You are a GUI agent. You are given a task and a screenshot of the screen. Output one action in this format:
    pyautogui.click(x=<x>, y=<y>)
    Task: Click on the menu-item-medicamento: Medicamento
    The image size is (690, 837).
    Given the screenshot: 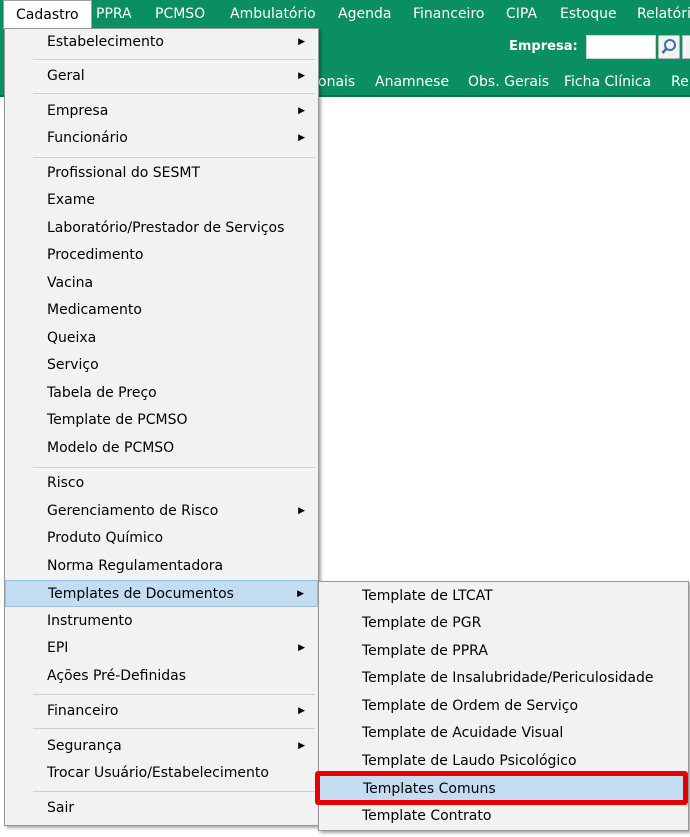 What is the action you would take?
    pyautogui.click(x=161, y=310)
    